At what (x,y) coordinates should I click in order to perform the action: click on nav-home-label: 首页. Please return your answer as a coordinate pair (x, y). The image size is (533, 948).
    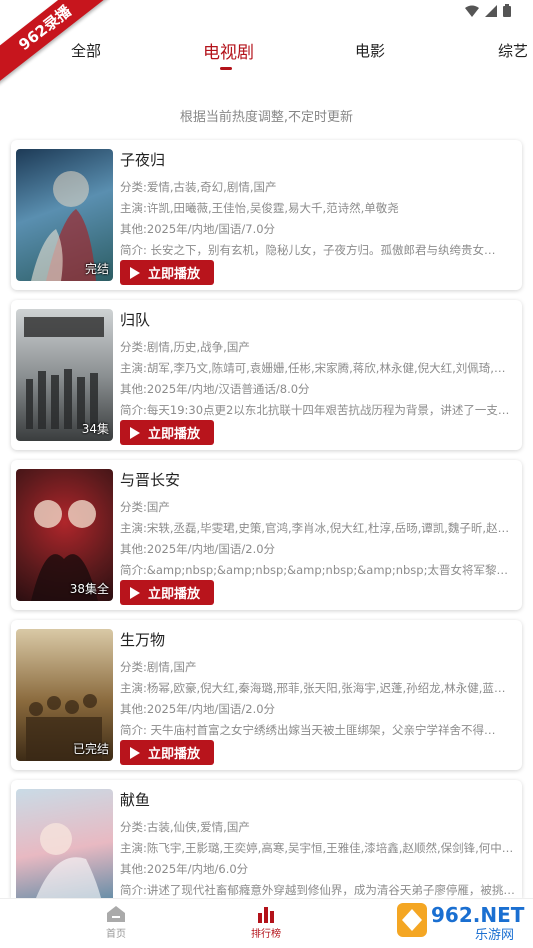
    Looking at the image, I should click on (116, 934).